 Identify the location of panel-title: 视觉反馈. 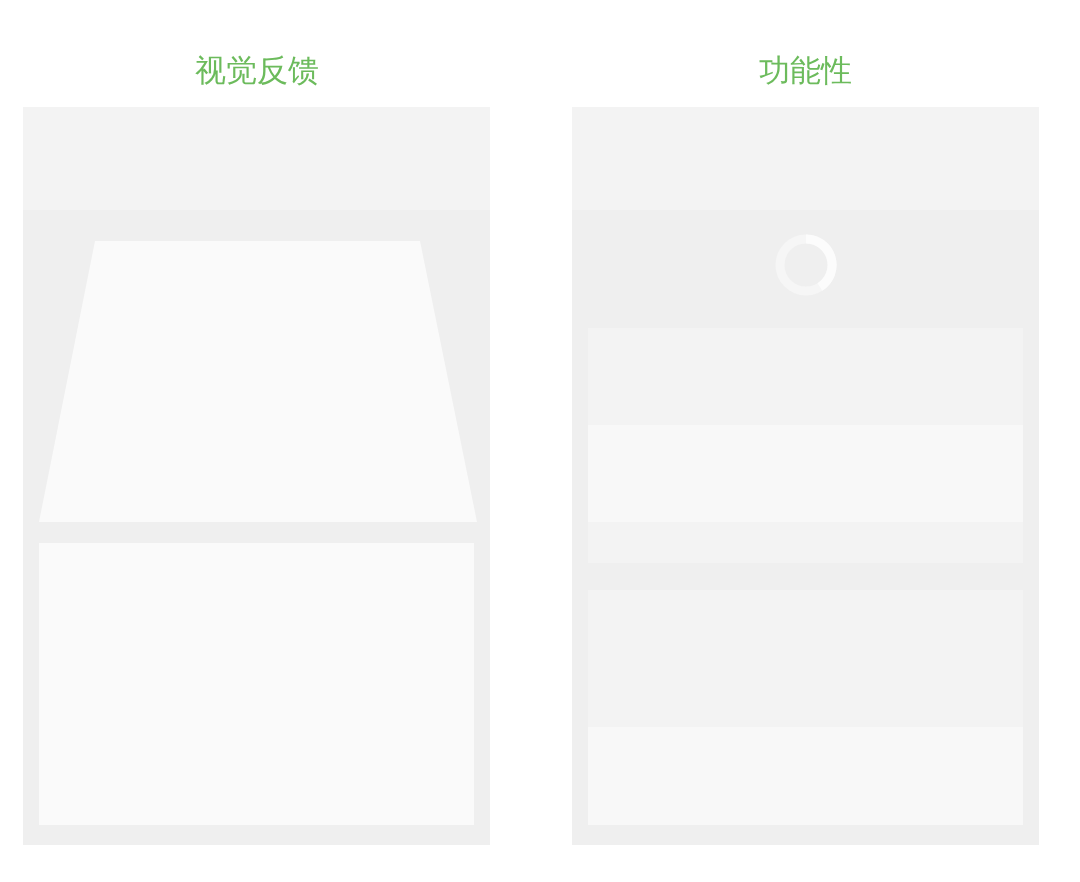
(256, 70).